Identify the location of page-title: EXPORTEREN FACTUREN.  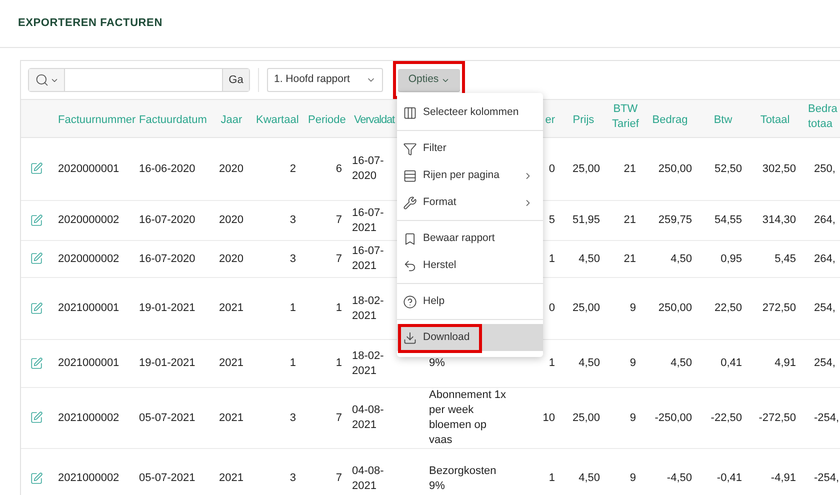
(90, 24).